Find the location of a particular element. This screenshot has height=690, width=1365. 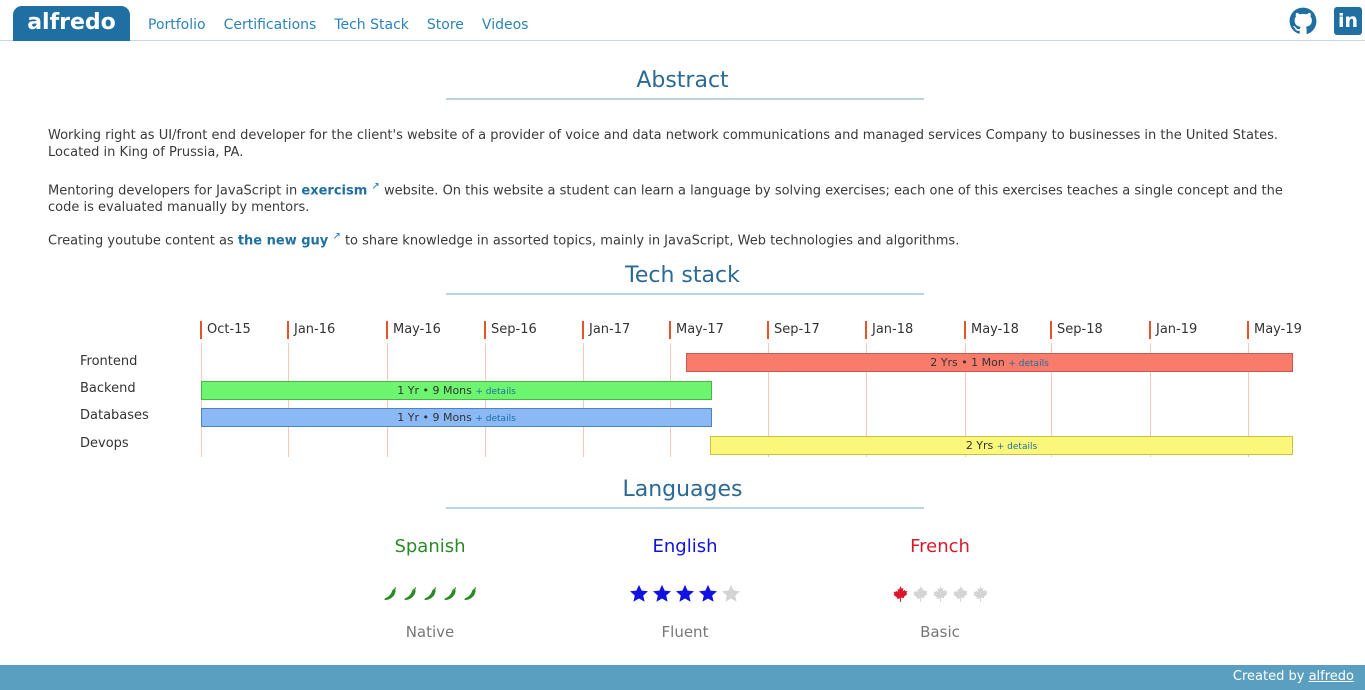

timeline-tick-label: Oct-15 is located at coordinates (229, 329).